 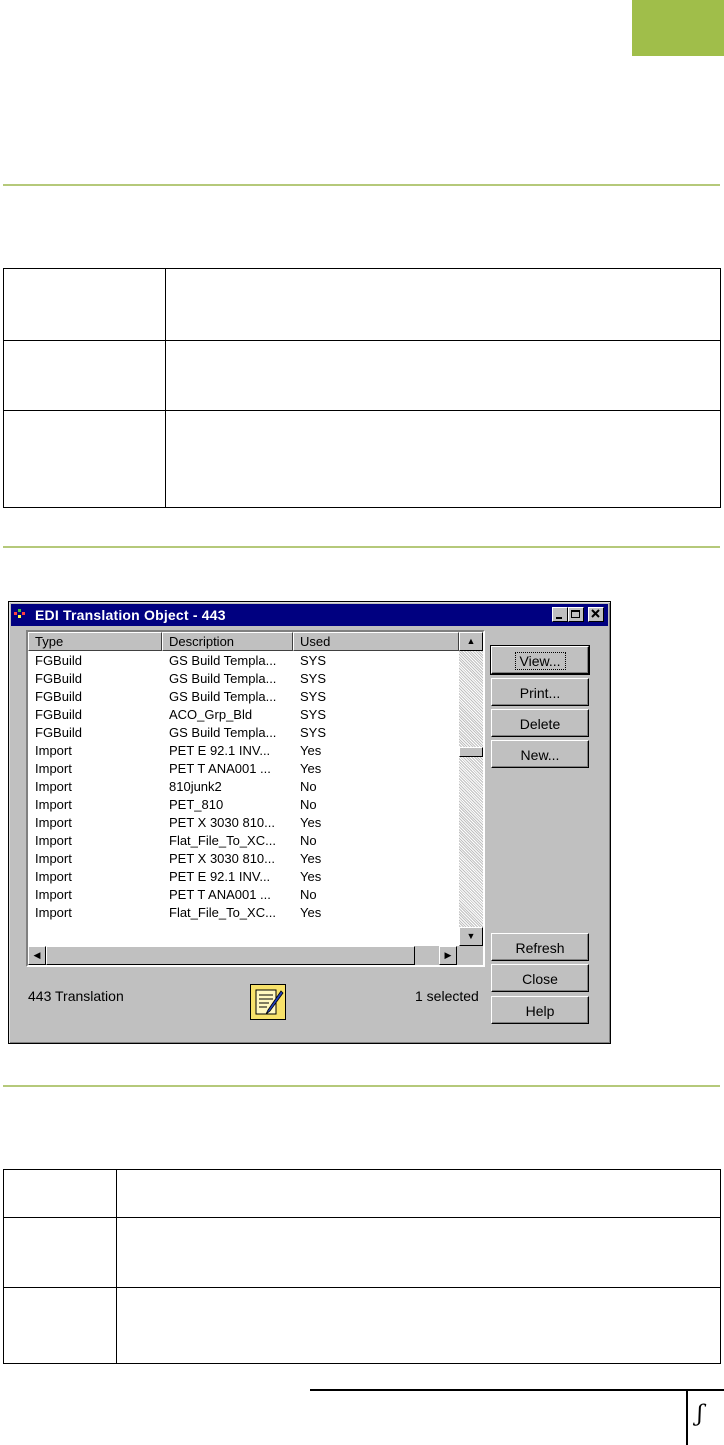 I want to click on list-item: FGBuild ACO_Grp_Bld SYS, so click(x=243, y=715).